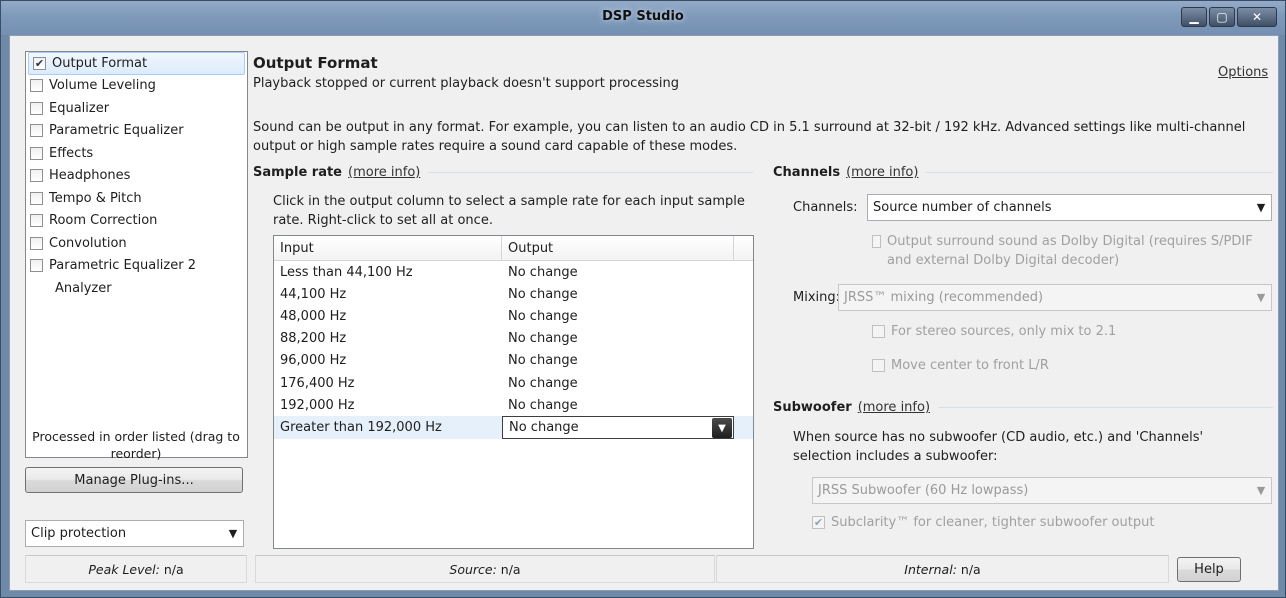 The width and height of the screenshot is (1286, 598). What do you see at coordinates (317, 383) in the screenshot?
I see `input-rate-cell: 176,400 Hz` at bounding box center [317, 383].